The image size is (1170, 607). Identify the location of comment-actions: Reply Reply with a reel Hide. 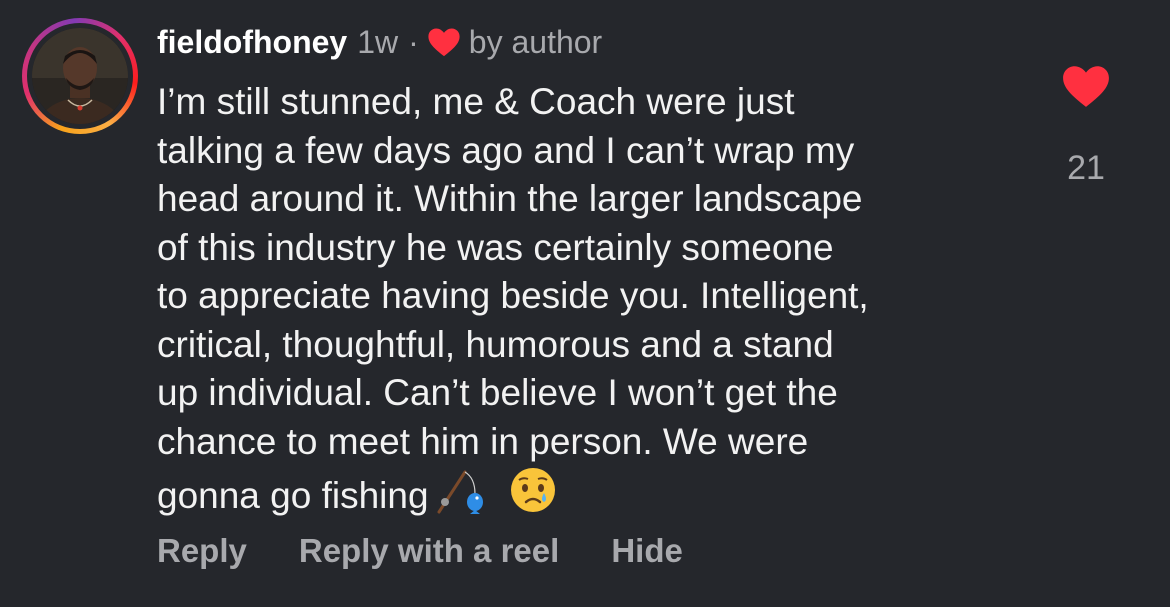
(420, 551).